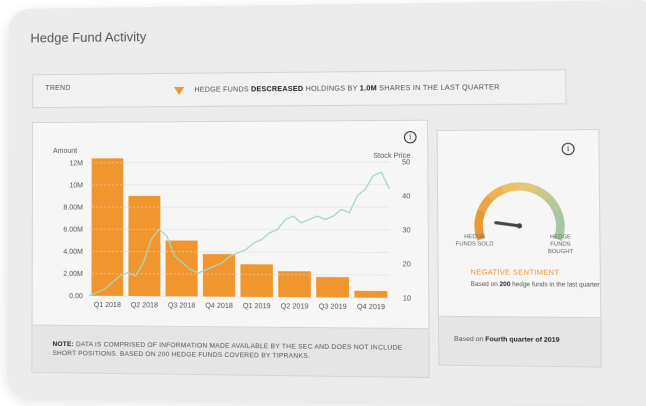  I want to click on x-tick-label: Q1 2019, so click(257, 306).